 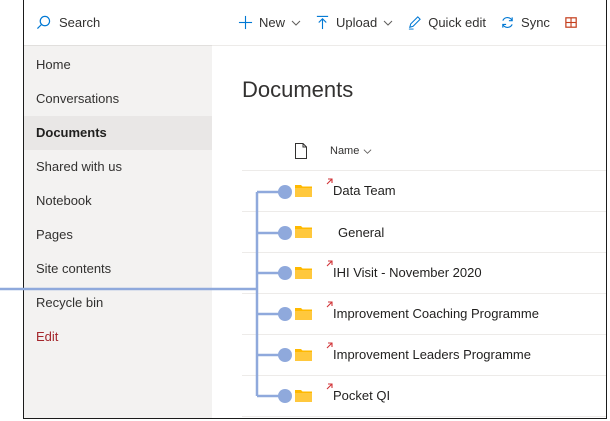 I want to click on nav-item-conversations: Conversations, so click(x=118, y=99).